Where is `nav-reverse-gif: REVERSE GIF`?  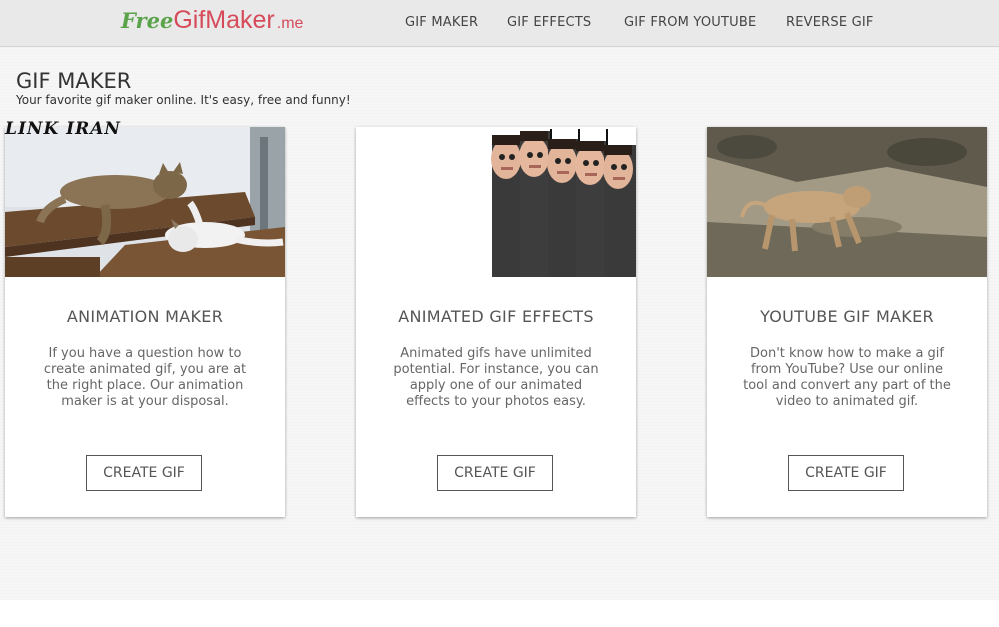 nav-reverse-gif: REVERSE GIF is located at coordinates (830, 22).